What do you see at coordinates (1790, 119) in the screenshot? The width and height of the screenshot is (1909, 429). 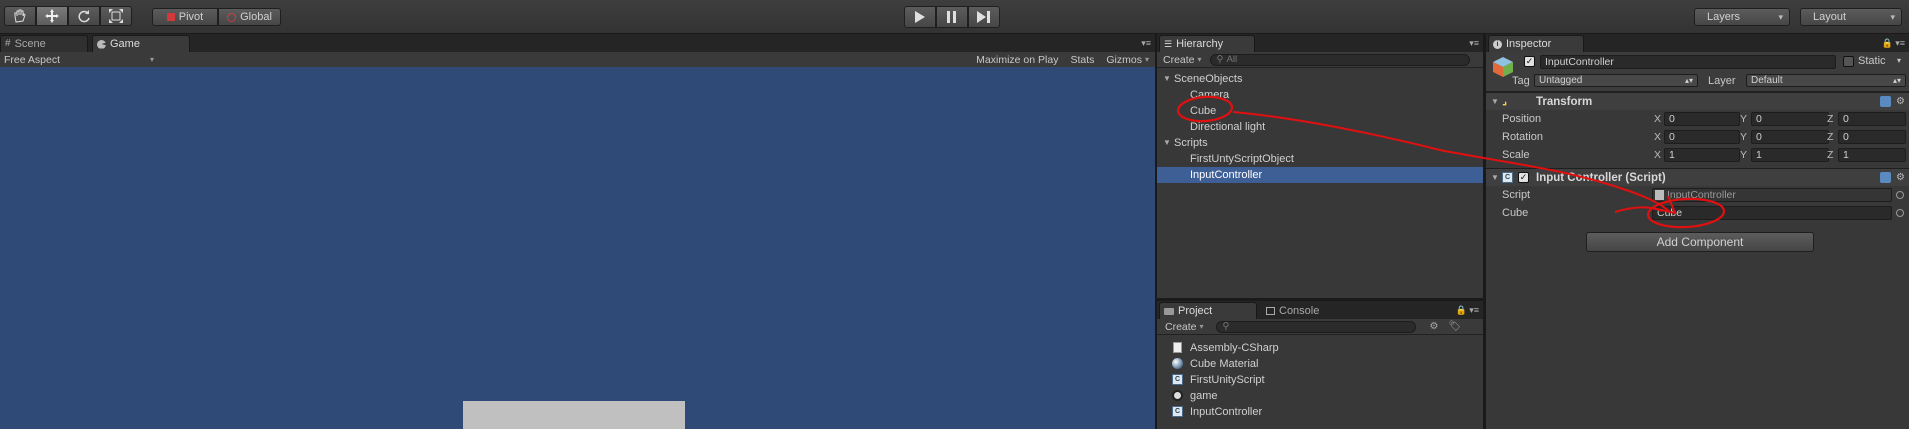 I see `position-y-field: 0` at bounding box center [1790, 119].